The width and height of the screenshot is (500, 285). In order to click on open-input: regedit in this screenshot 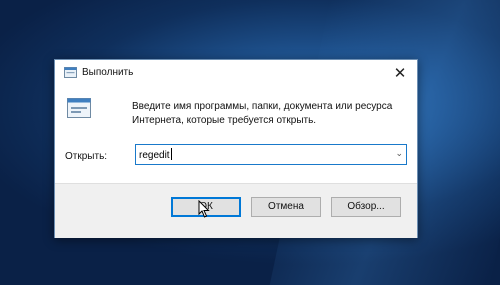, I will do `click(155, 154)`.